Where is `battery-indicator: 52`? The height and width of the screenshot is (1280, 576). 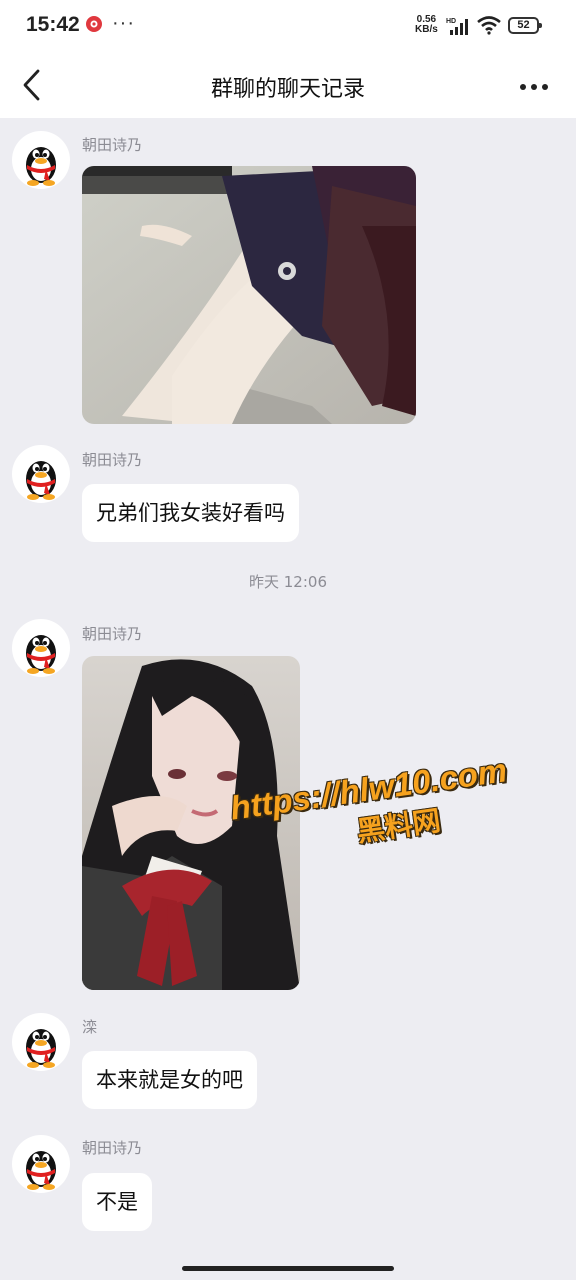
battery-indicator: 52 is located at coordinates (525, 25).